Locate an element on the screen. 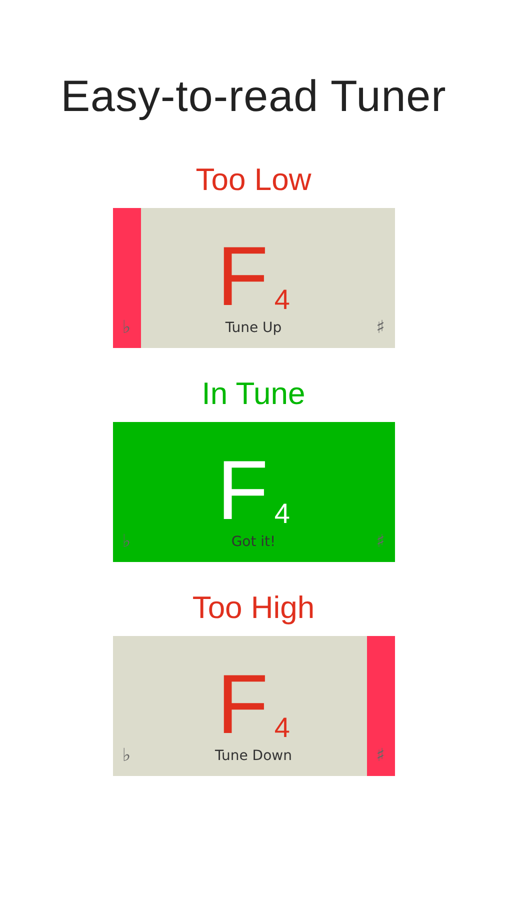 Image resolution: width=507 pixels, height=900 pixels. tuning-hint: Tune Down is located at coordinates (253, 755).